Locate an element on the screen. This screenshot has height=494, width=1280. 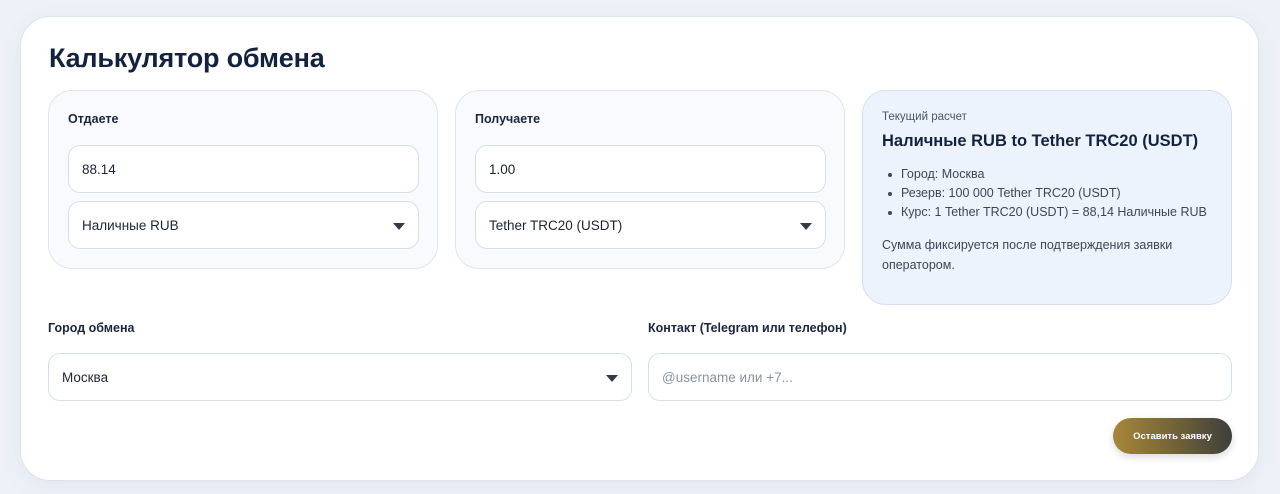
page-title: Калькулятор обмена is located at coordinates (187, 58).